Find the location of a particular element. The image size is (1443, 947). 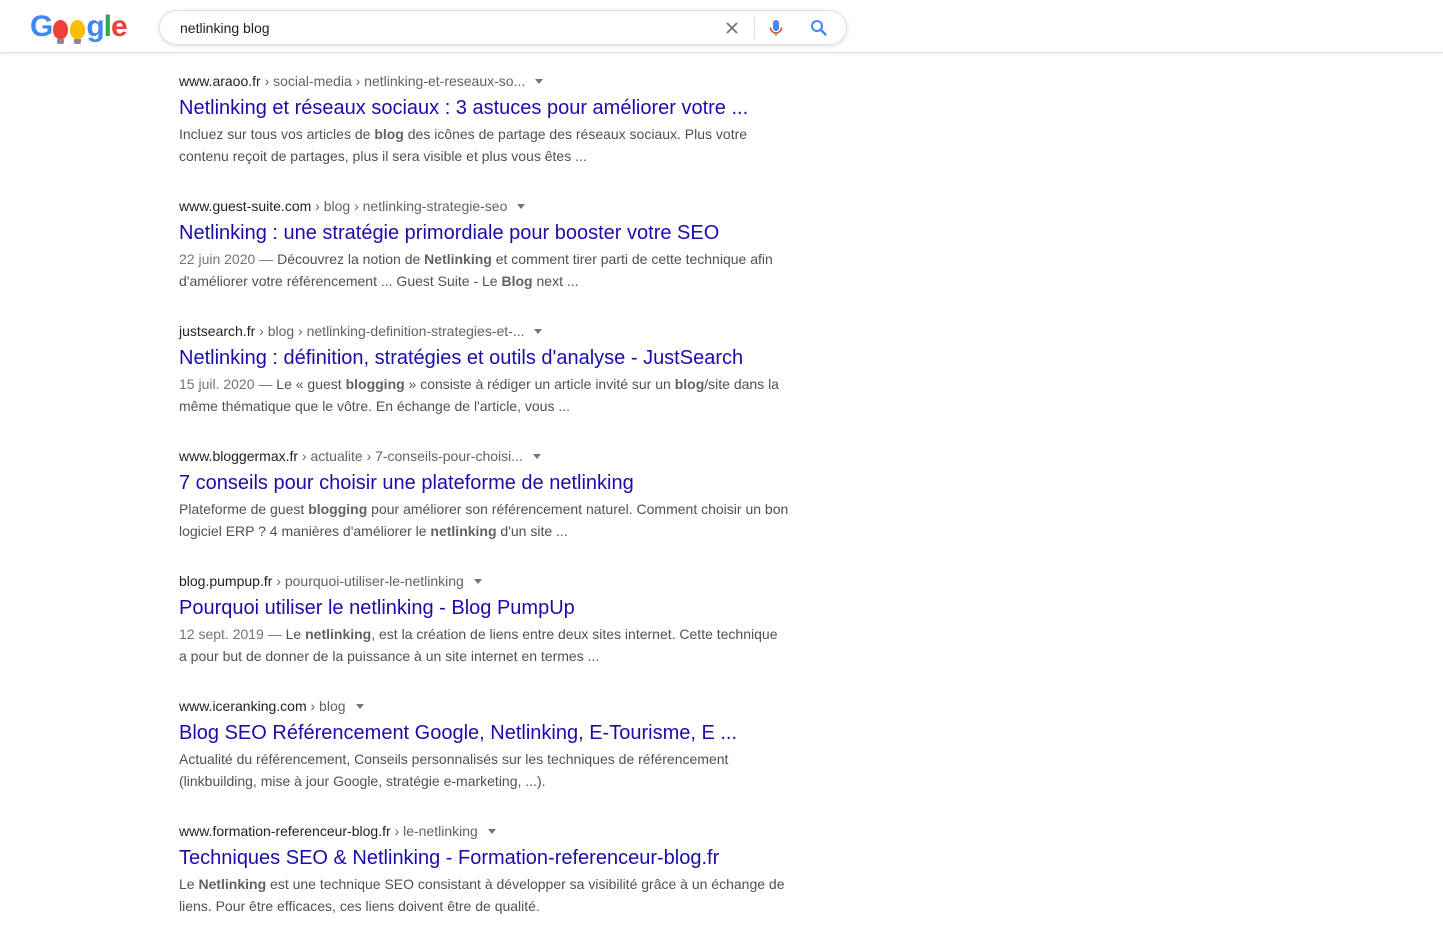

result-path: › blog › netlinking-strategie-seo is located at coordinates (409, 206).